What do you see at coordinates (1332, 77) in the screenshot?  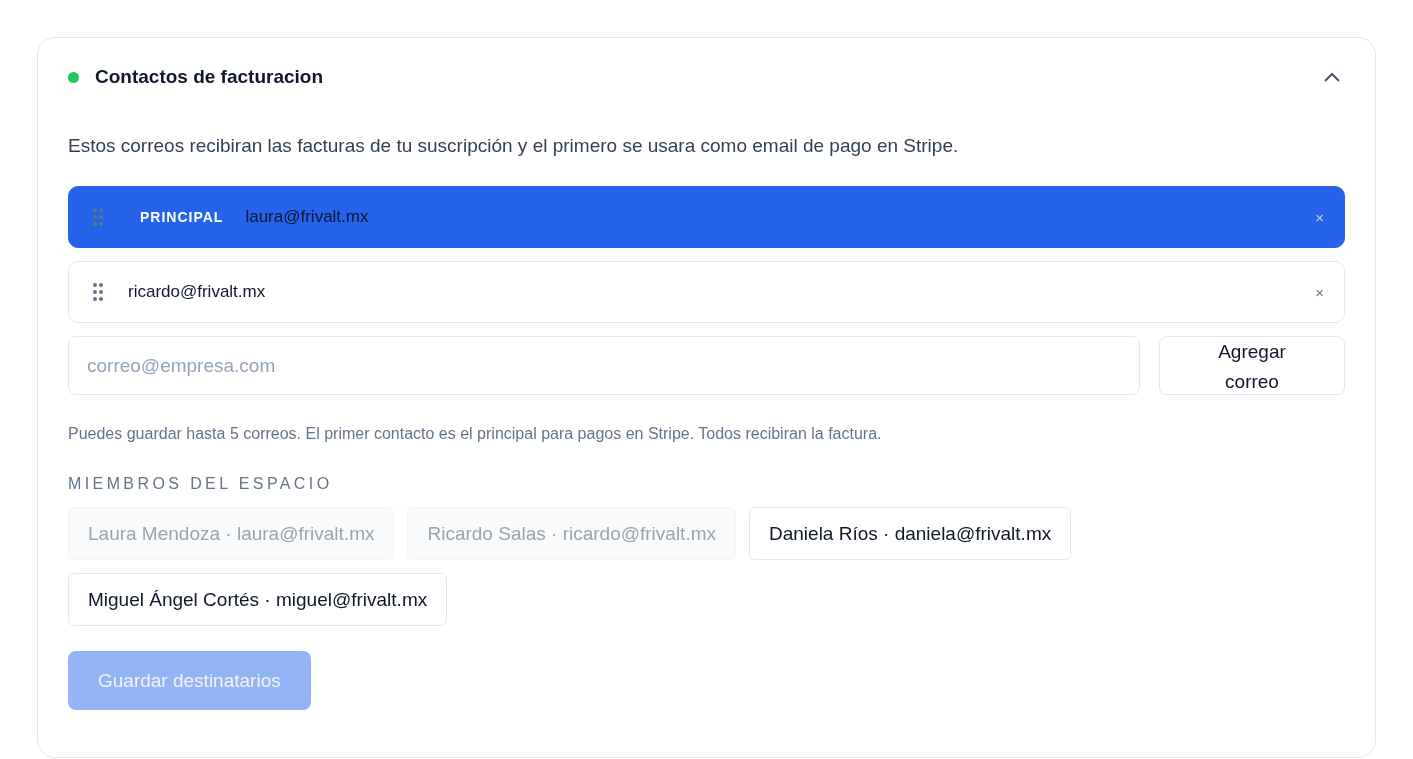 I see `chevron-icon` at bounding box center [1332, 77].